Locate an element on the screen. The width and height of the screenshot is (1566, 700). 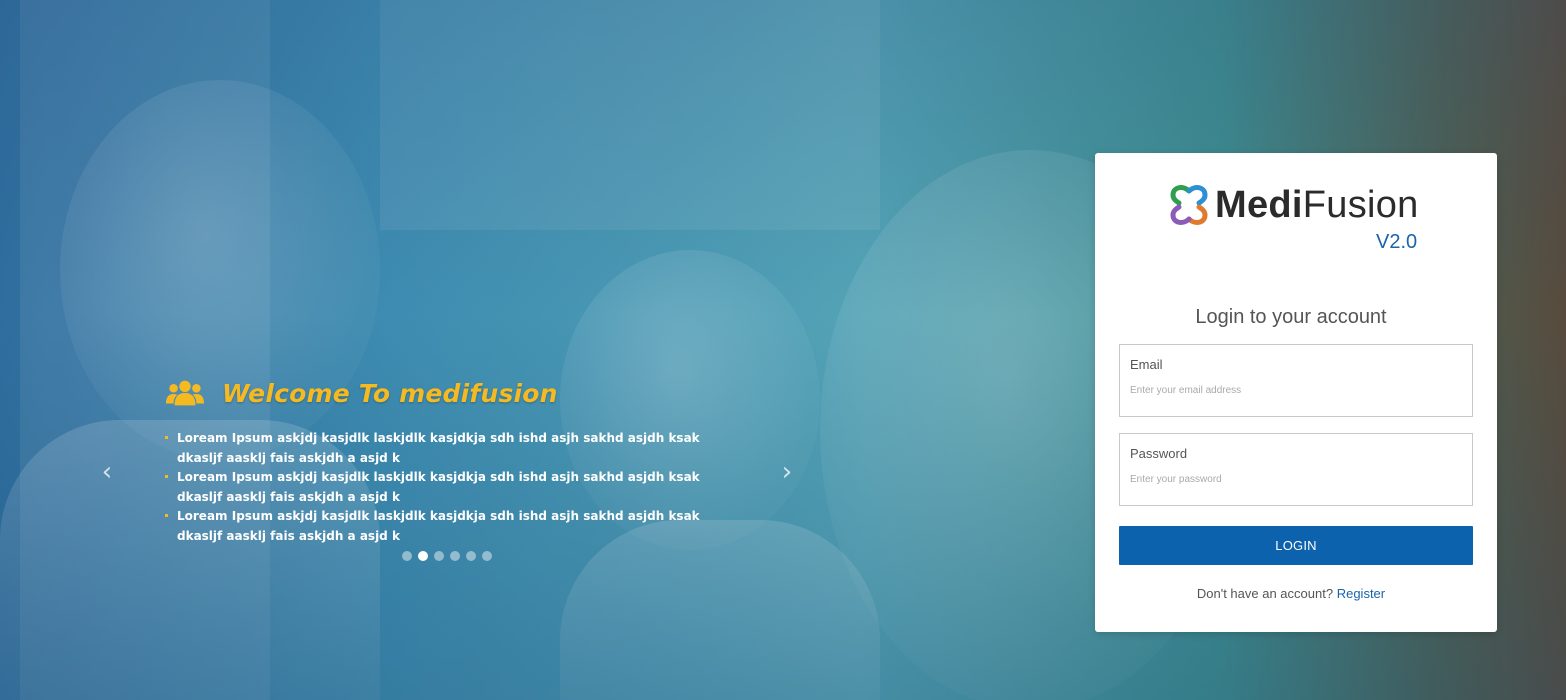
brand-name: MediFusion is located at coordinates (1317, 205).